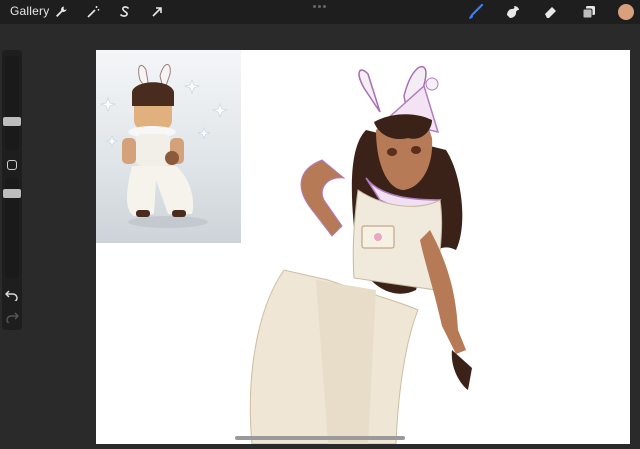 The image size is (640, 449). What do you see at coordinates (12, 319) in the screenshot?
I see `redo-icon` at bounding box center [12, 319].